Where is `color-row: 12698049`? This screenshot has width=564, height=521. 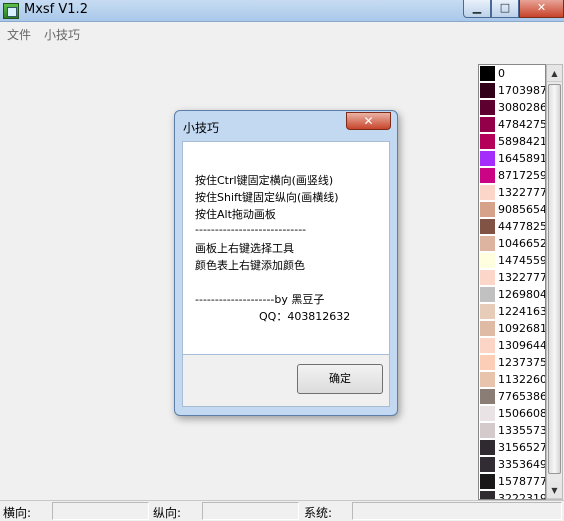 color-row: 12698049 is located at coordinates (512, 294).